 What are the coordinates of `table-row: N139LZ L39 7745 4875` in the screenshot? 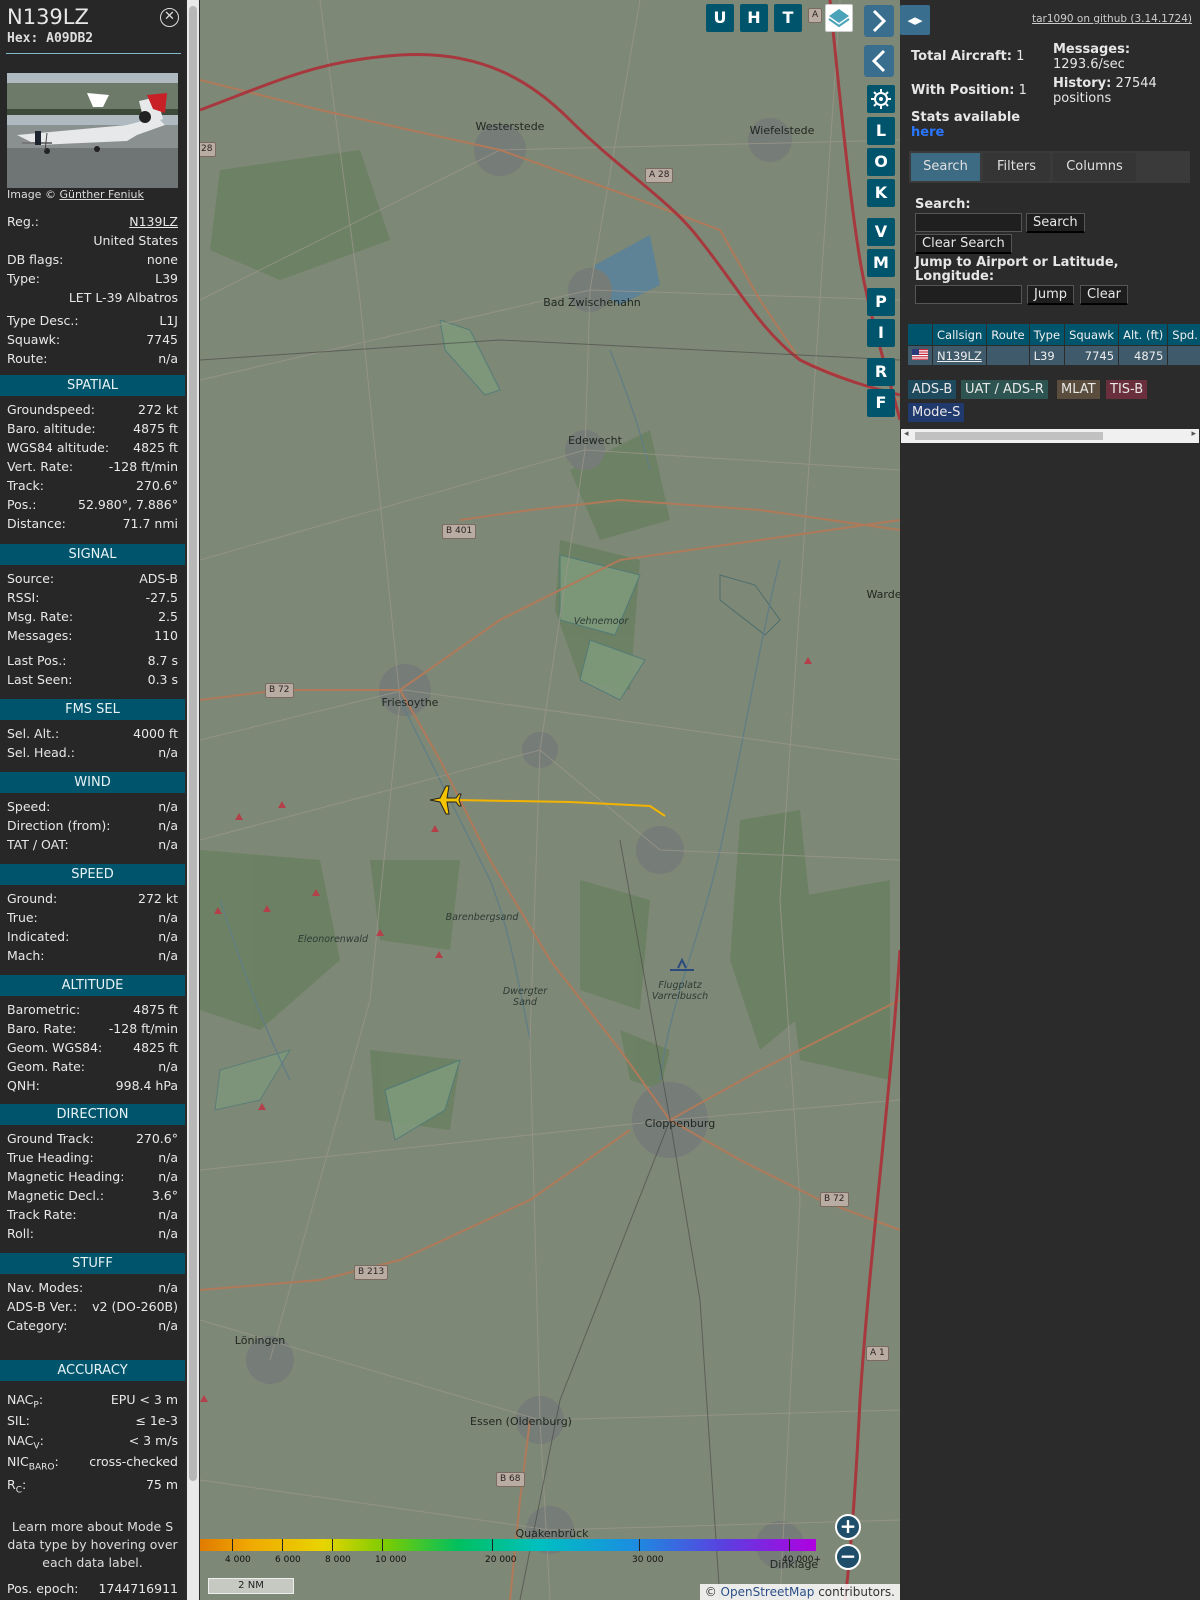 It's located at (1054, 355).